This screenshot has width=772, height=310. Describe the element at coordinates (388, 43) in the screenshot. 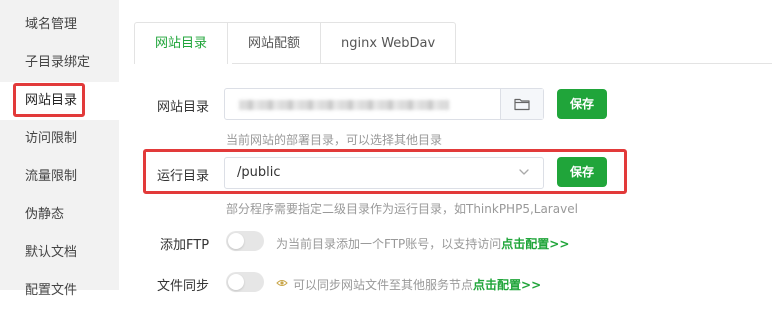

I see `tab-nginx-webdav: nginx WebDav` at that location.